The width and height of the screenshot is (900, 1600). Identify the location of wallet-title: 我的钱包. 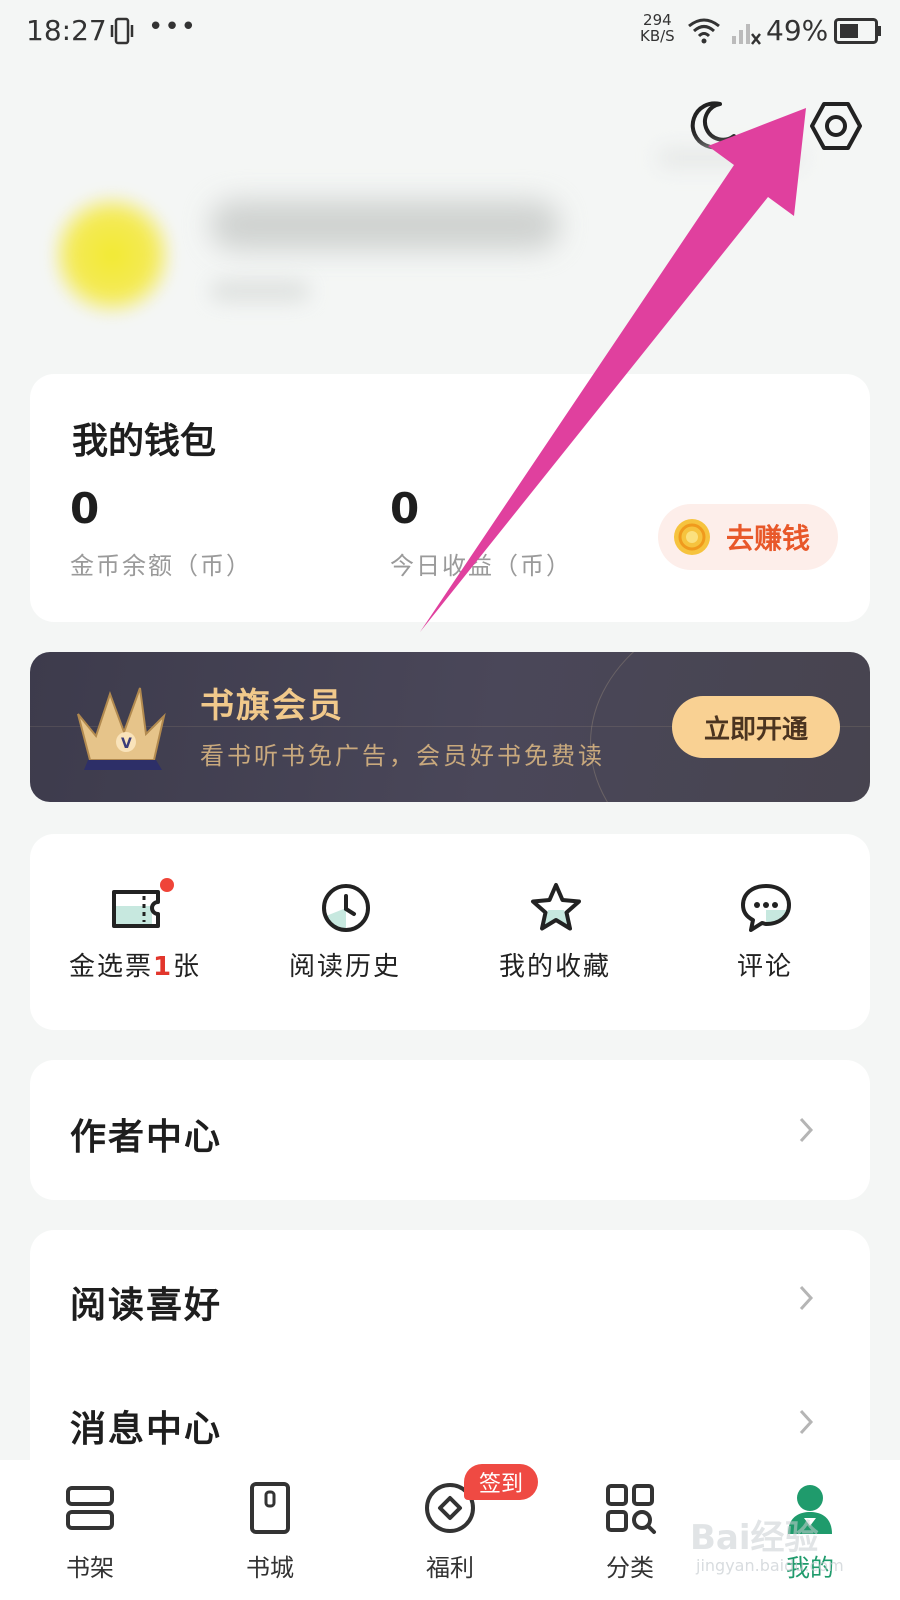
(144, 441).